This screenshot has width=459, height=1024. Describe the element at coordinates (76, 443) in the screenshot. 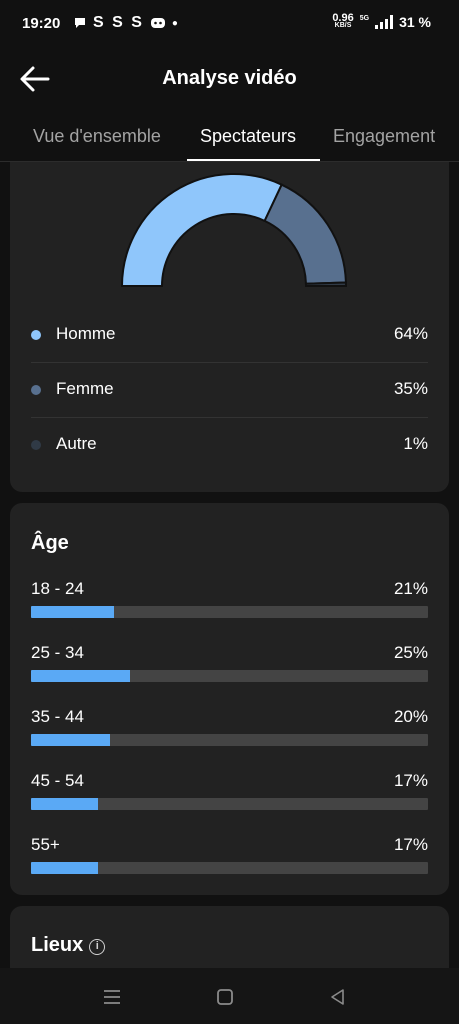

I see `legend-label: Autre` at that location.